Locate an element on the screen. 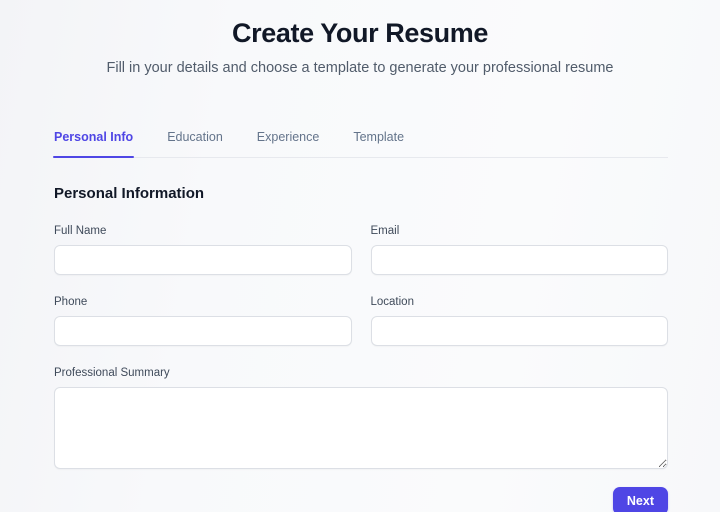 This screenshot has height=512, width=720. tab-template: Template is located at coordinates (378, 143).